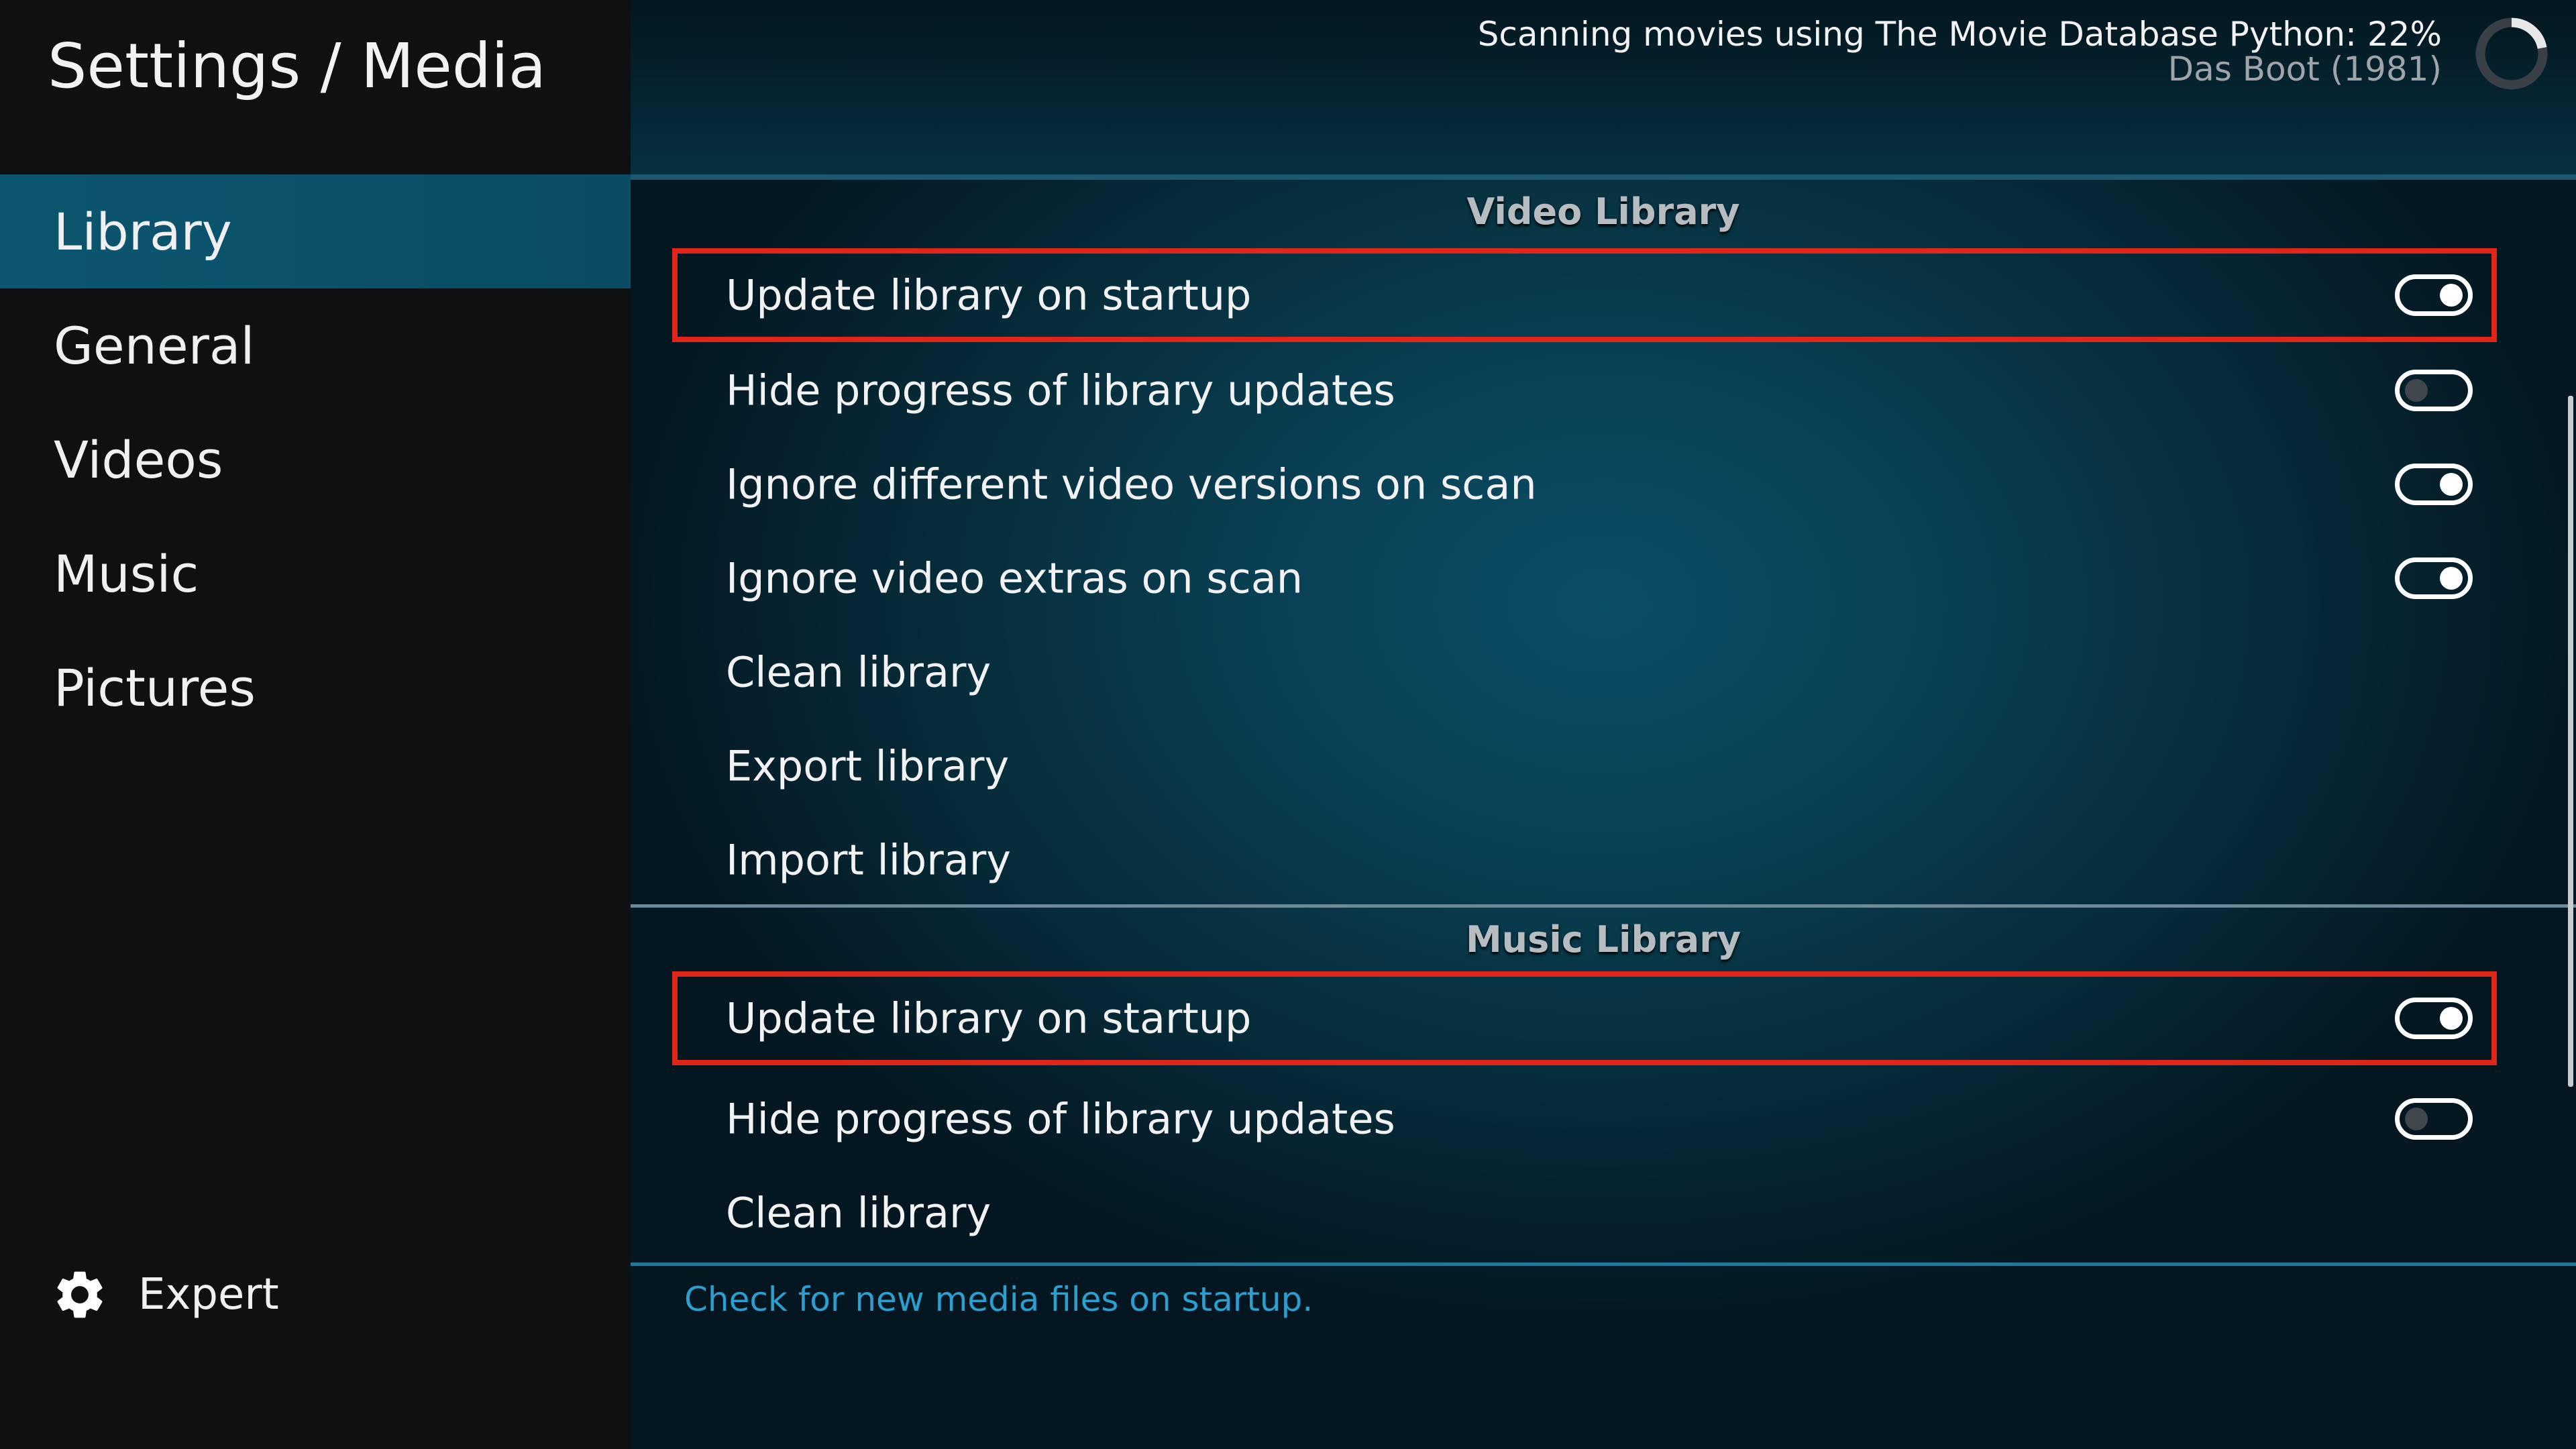 This screenshot has width=2576, height=1449. I want to click on video-hide-progress-setting: Hide progress of library updates, so click(1584, 390).